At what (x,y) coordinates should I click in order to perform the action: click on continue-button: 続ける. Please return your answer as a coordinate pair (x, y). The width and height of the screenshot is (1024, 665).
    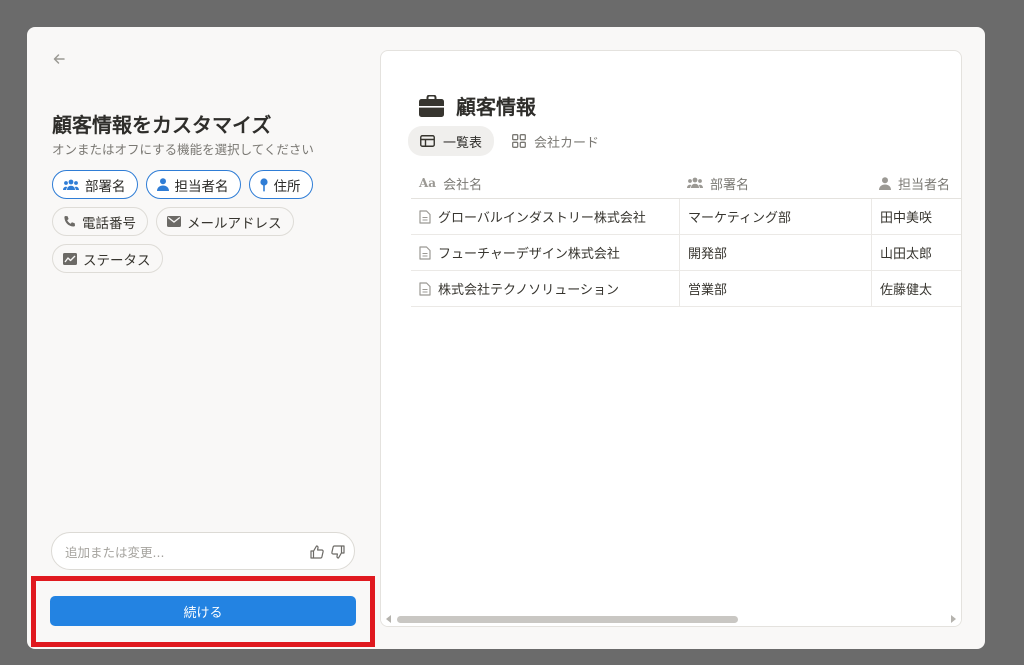
    Looking at the image, I should click on (203, 611).